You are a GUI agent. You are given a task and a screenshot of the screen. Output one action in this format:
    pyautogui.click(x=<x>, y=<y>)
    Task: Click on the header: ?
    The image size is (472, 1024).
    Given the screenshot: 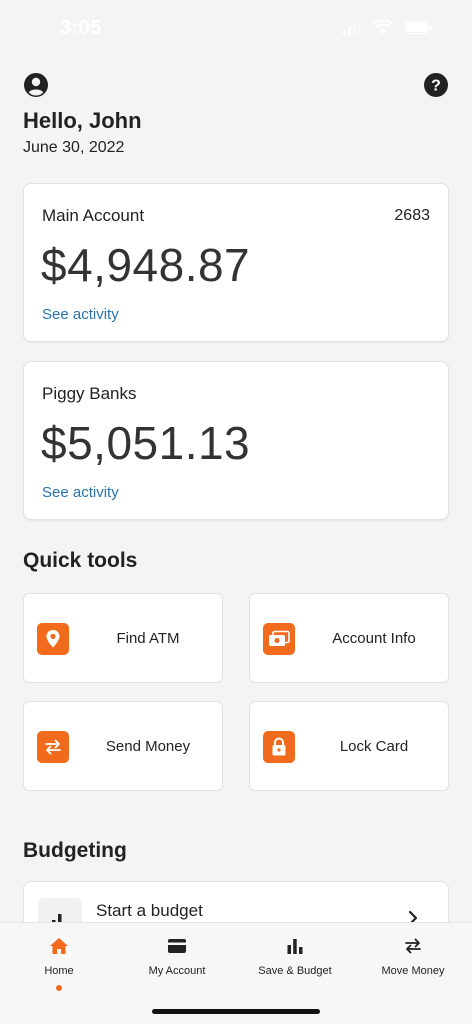 What is the action you would take?
    pyautogui.click(x=236, y=85)
    